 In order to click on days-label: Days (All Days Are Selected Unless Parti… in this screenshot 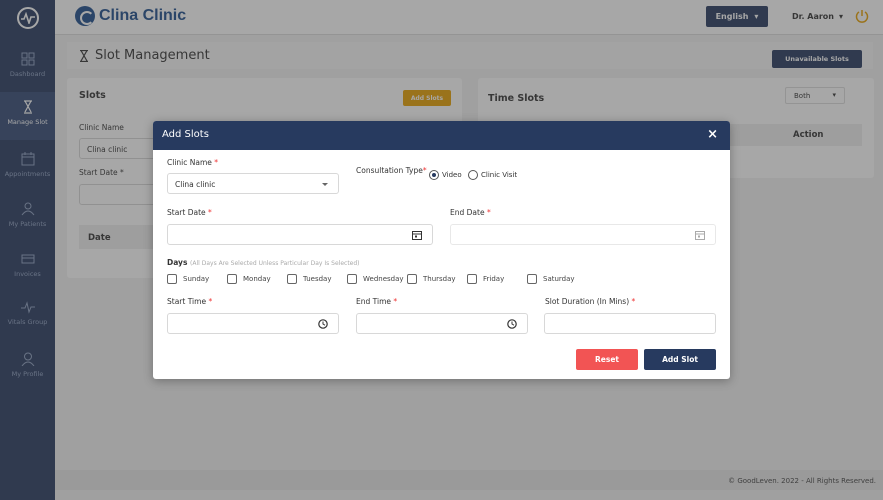, I will do `click(263, 262)`.